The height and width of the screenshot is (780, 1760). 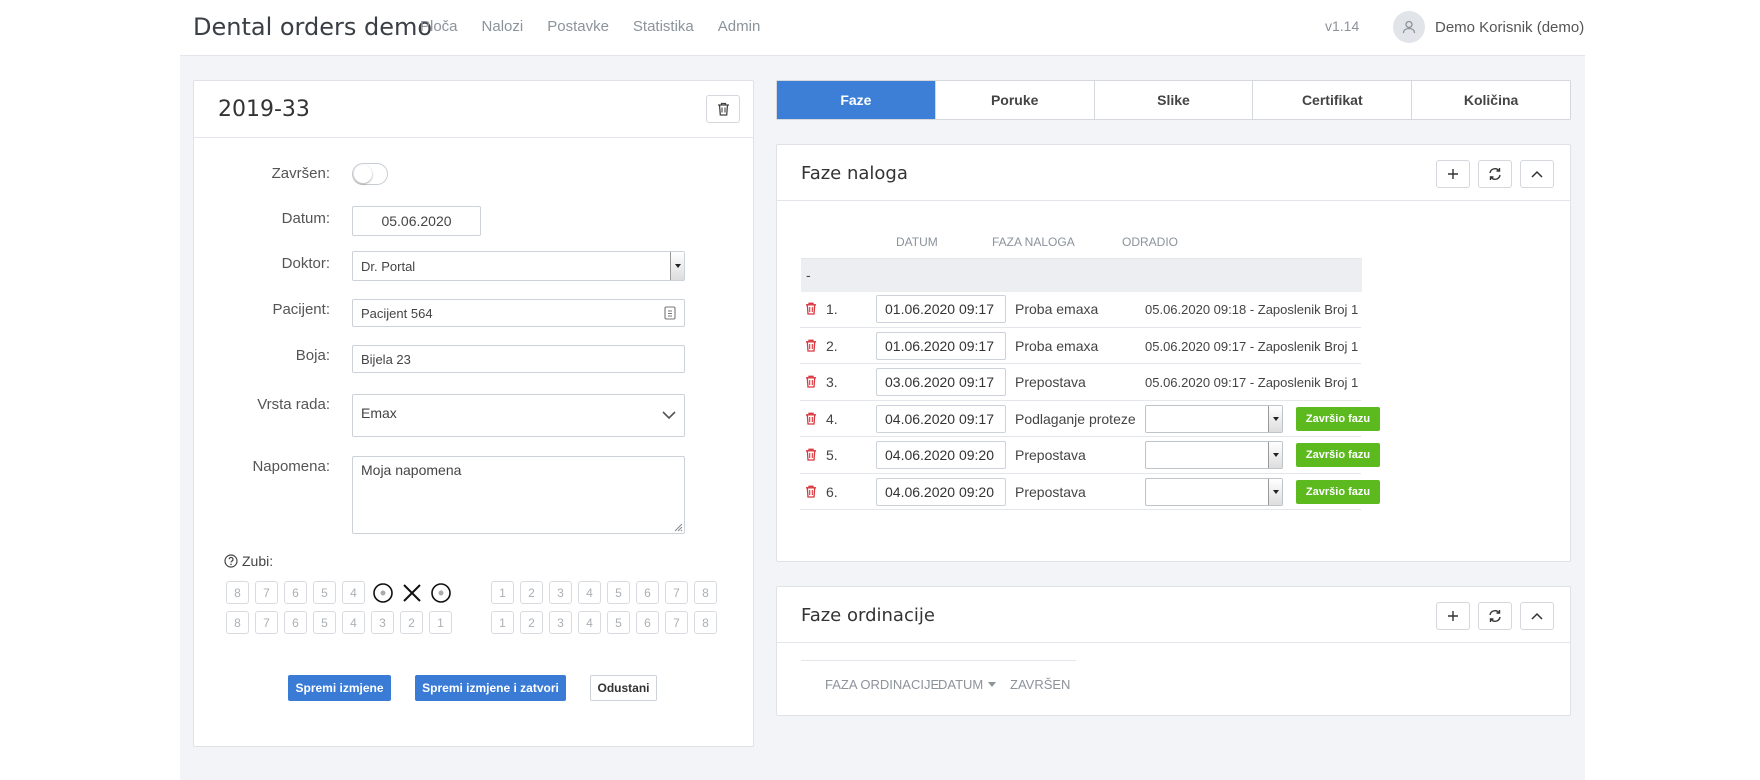 What do you see at coordinates (1488, 27) in the screenshot?
I see `user-menu: Demo Korisnik (demo)` at bounding box center [1488, 27].